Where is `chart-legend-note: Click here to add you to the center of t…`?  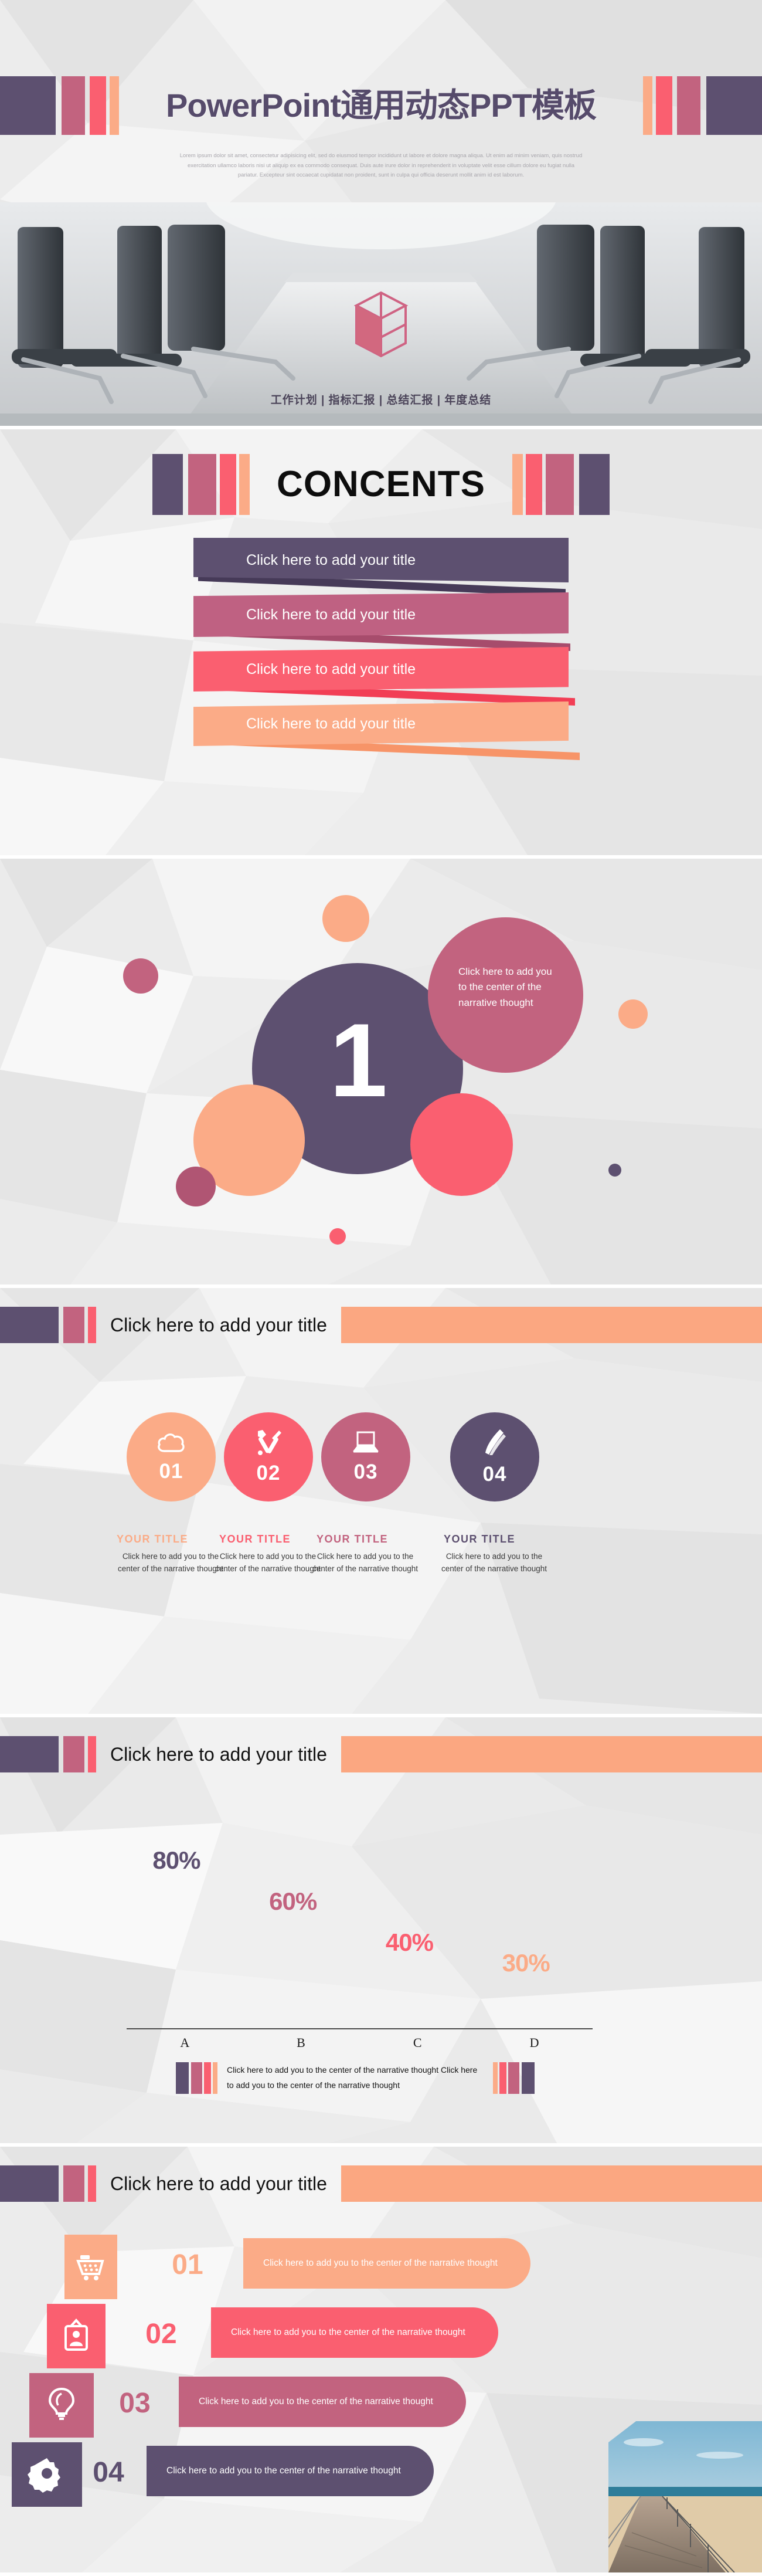
chart-legend-note: Click here to add you to the center of t… is located at coordinates (355, 2078).